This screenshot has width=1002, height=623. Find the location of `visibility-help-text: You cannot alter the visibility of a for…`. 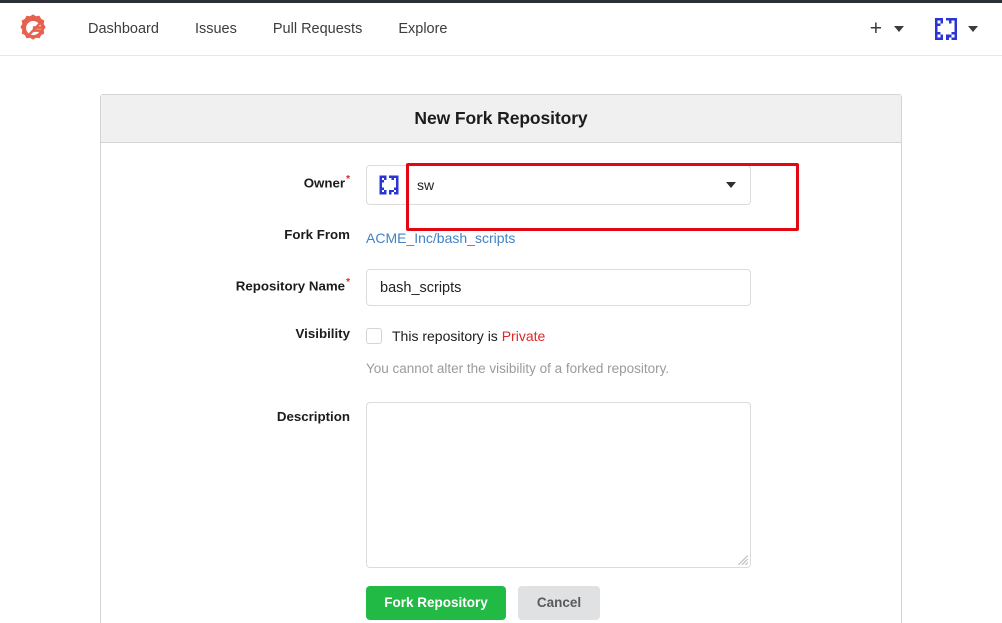

visibility-help-text: You cannot alter the visibility of a for… is located at coordinates (518, 368).